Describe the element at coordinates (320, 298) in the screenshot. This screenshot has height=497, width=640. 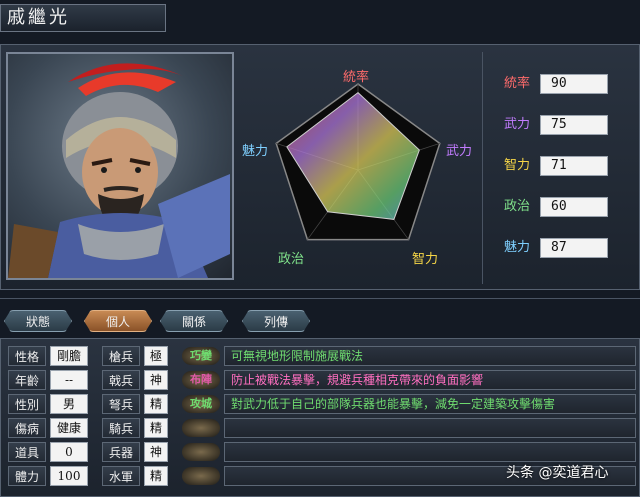
I see `section-divider` at that location.